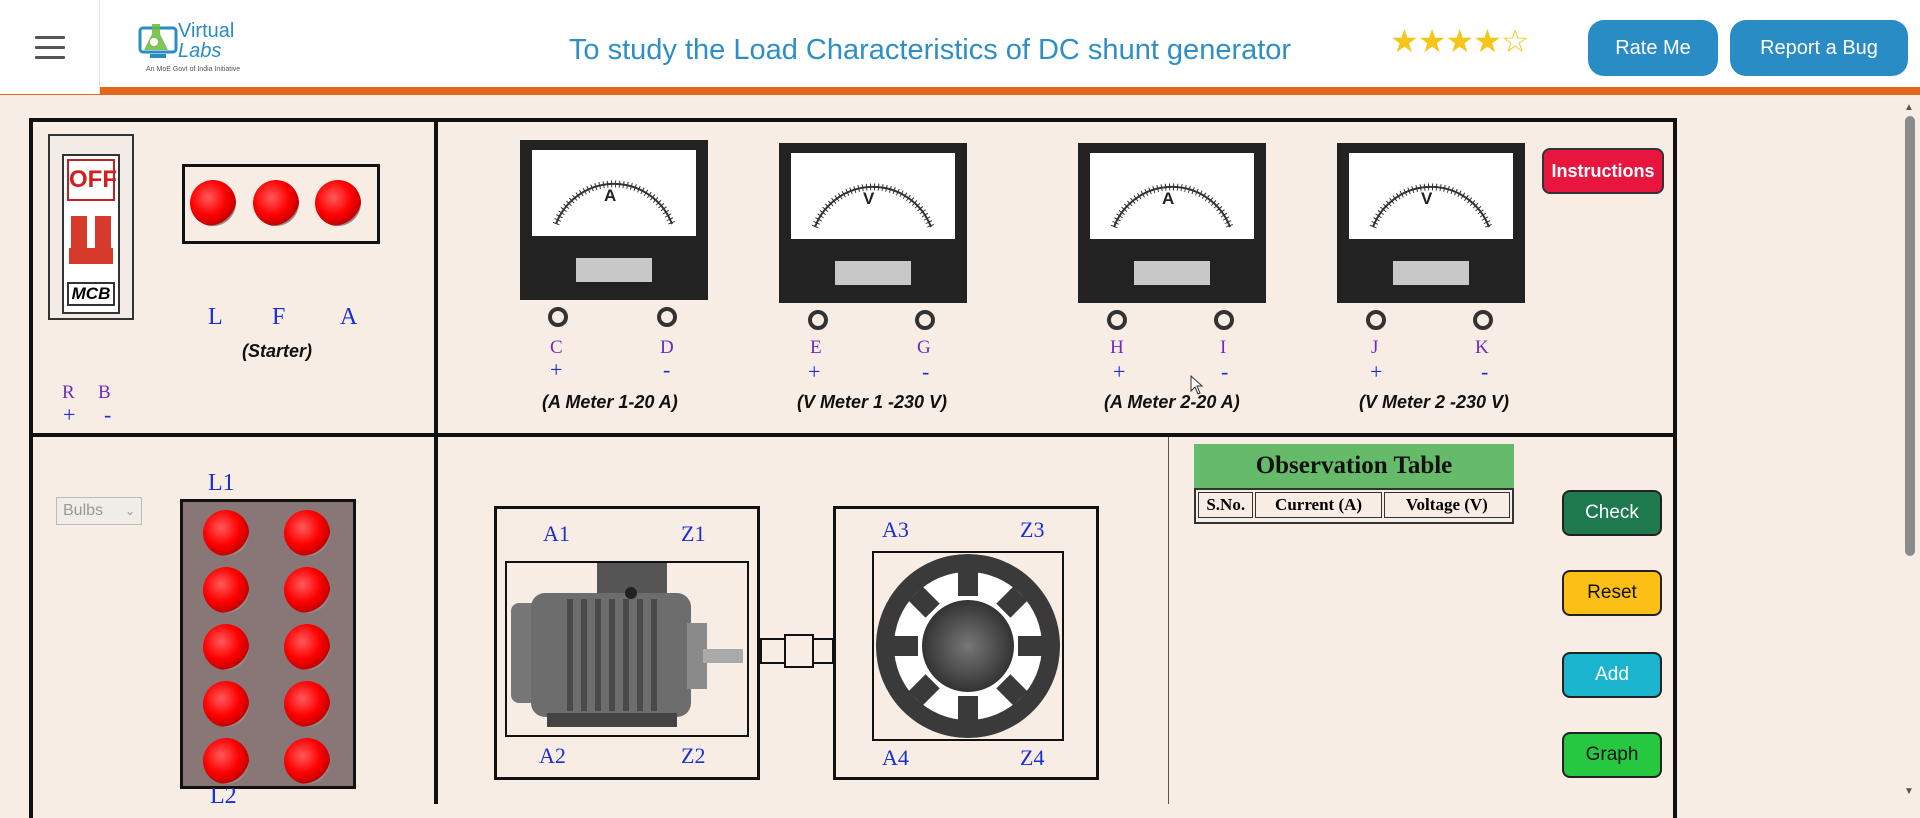 This screenshot has height=818, width=1920. What do you see at coordinates (1446, 505) in the screenshot?
I see `column-header-voltage: Voltage (V)` at bounding box center [1446, 505].